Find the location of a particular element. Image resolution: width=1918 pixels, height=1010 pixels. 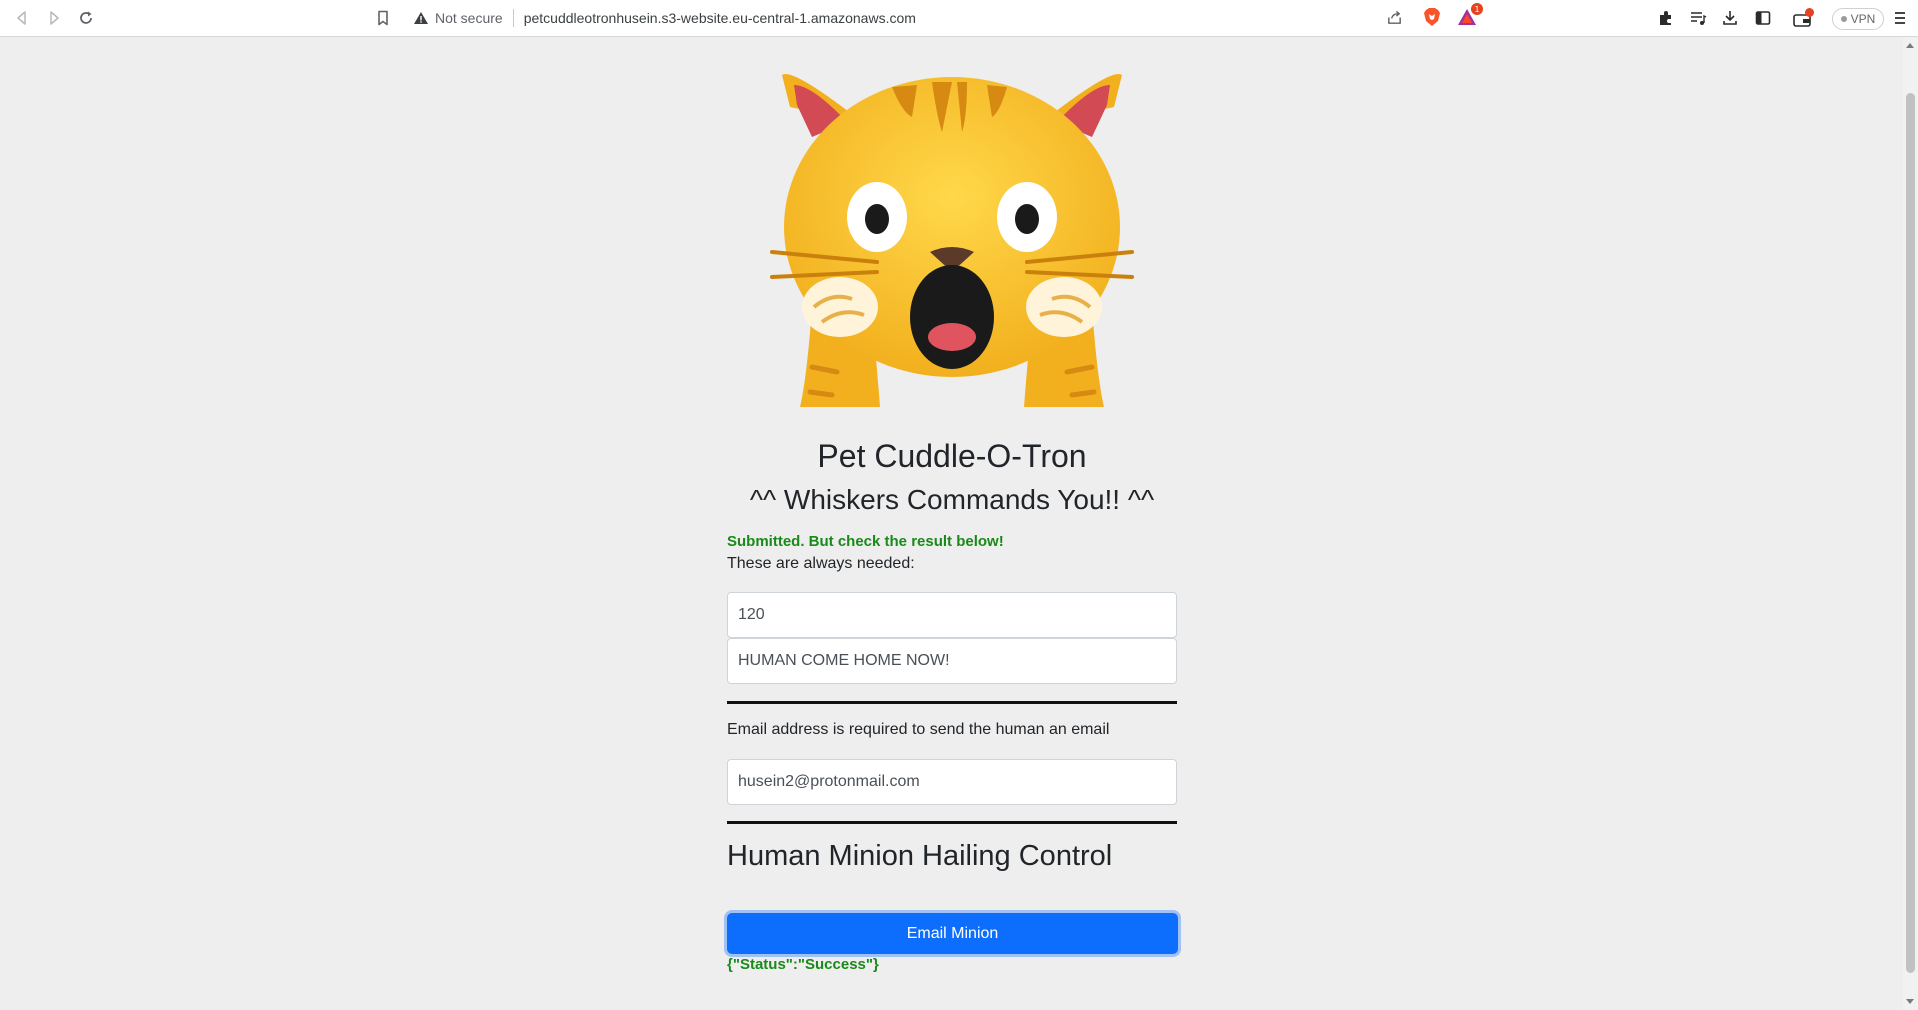

weary-cat-emoji is located at coordinates (952, 242).